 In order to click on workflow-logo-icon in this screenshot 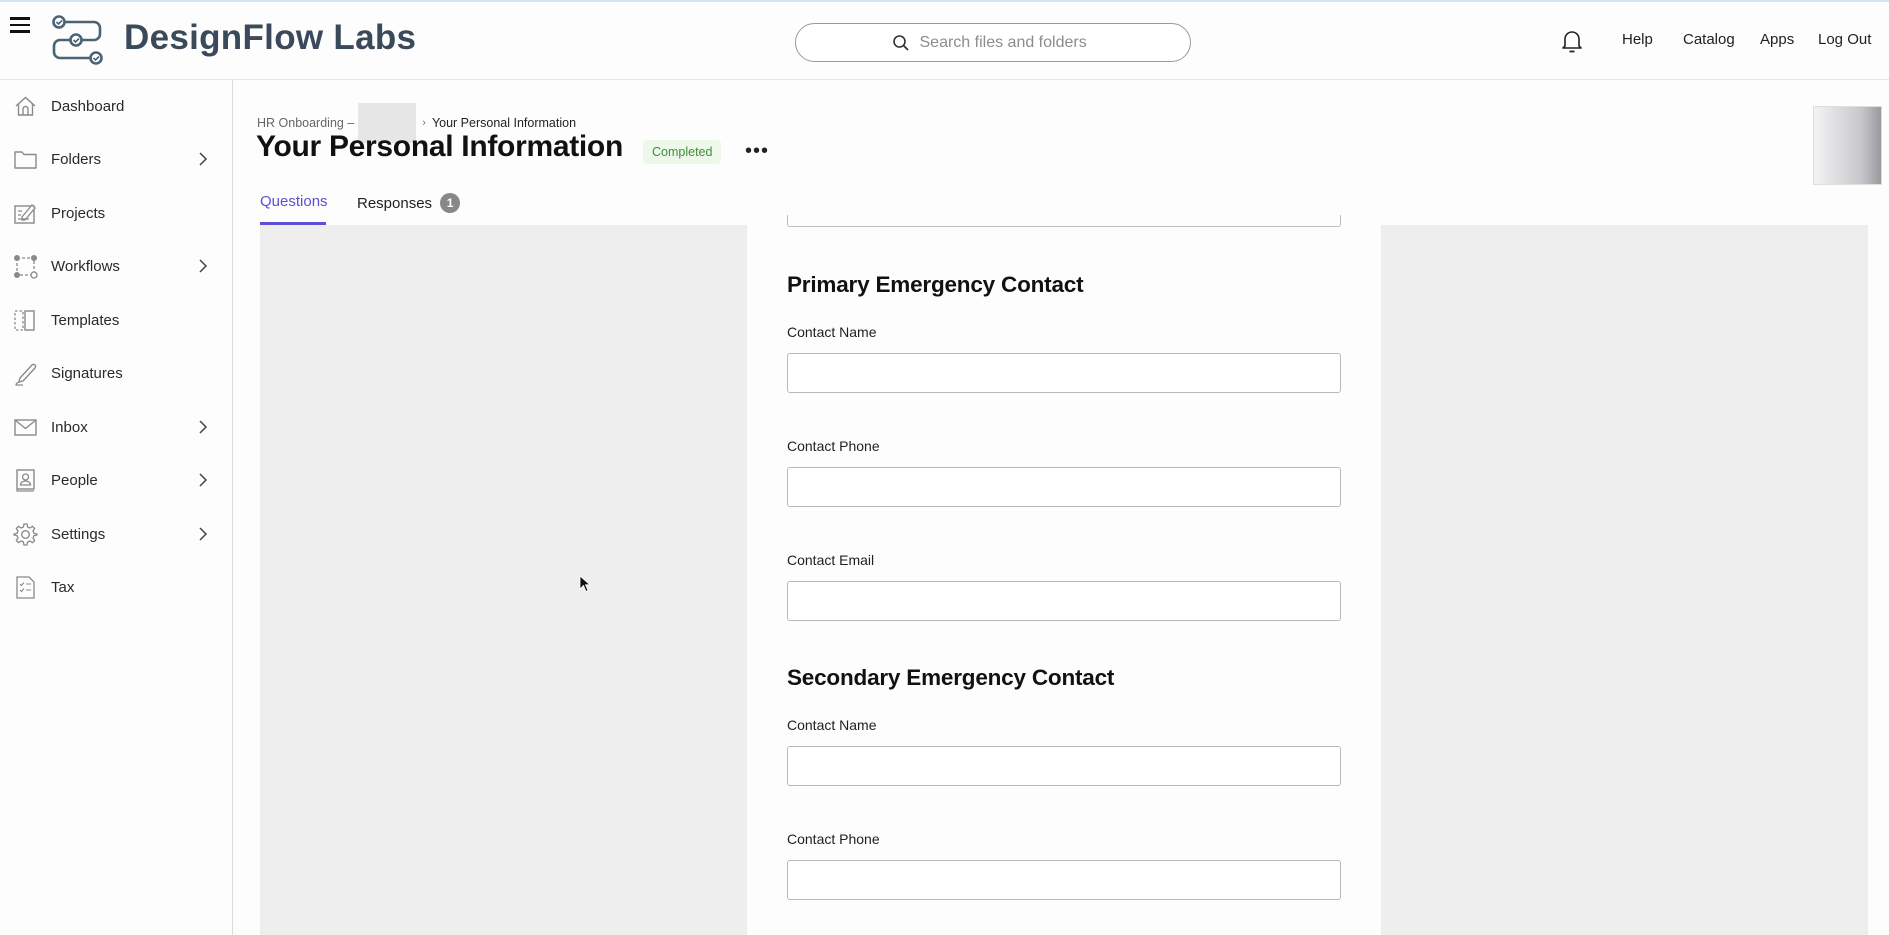, I will do `click(77, 40)`.